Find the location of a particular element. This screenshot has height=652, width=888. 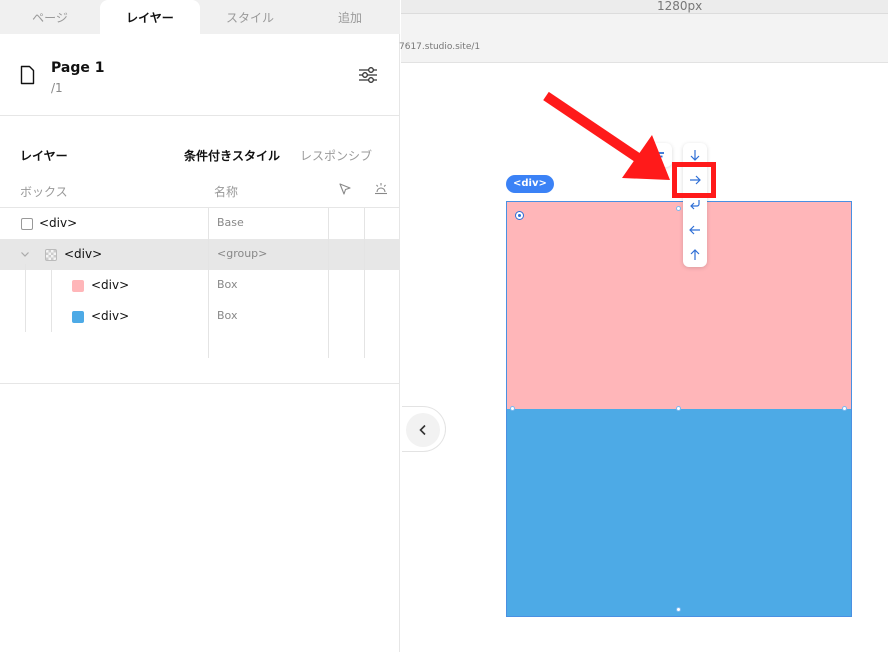

arrow-up-icon is located at coordinates (695, 254).